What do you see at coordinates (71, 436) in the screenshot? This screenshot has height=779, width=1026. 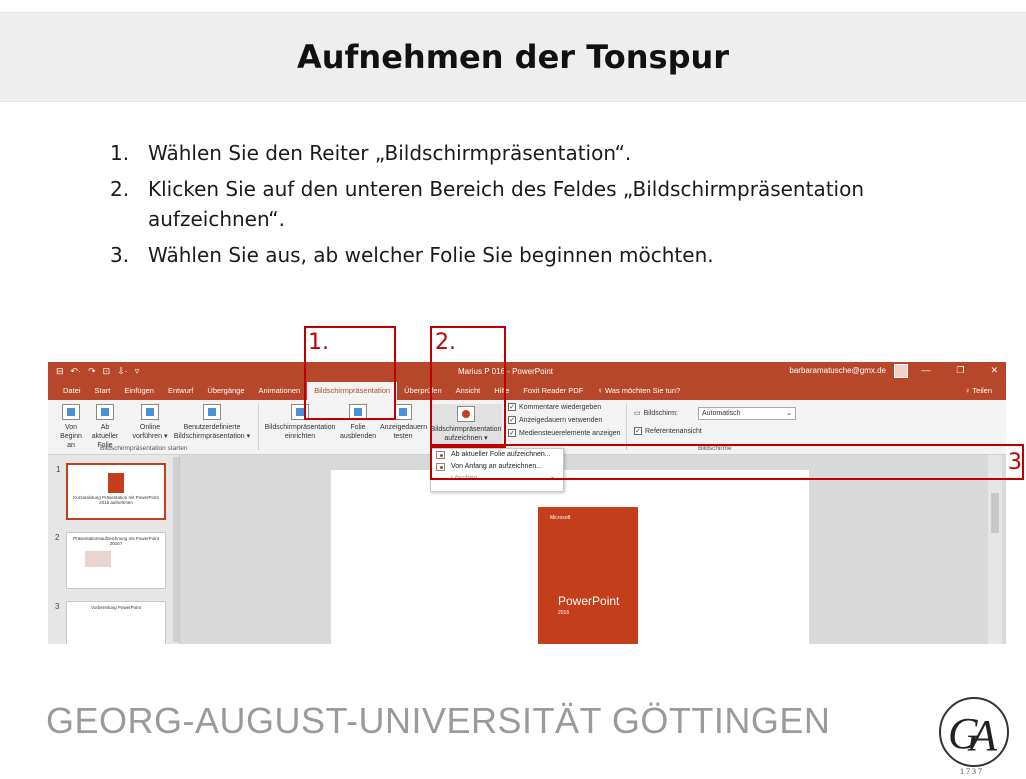 I see `from-beginning-label: Von Beginn an` at bounding box center [71, 436].